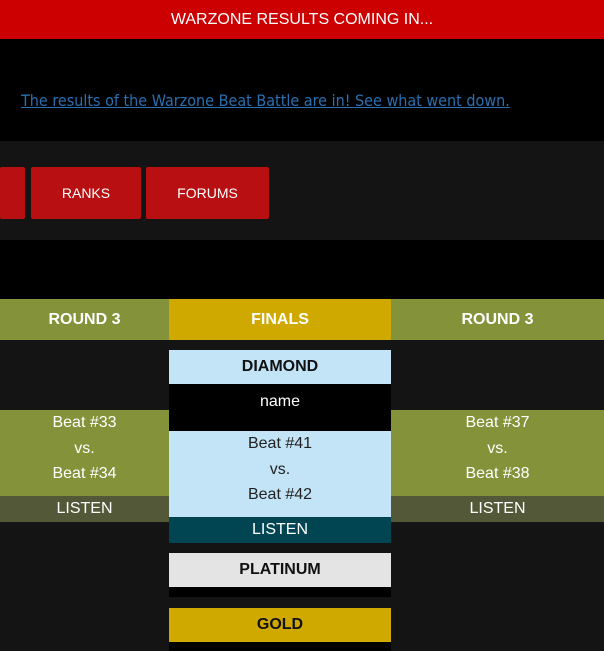 This screenshot has width=604, height=651. Describe the element at coordinates (280, 646) in the screenshot. I see `gold-bar` at that location.